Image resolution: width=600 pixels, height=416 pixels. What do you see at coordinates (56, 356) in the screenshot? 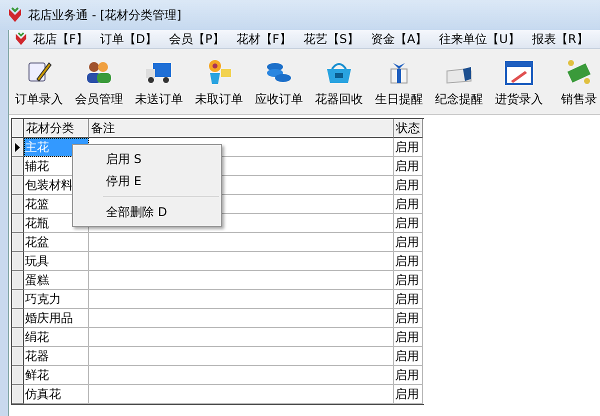
I see `table-cell: 花器` at bounding box center [56, 356].